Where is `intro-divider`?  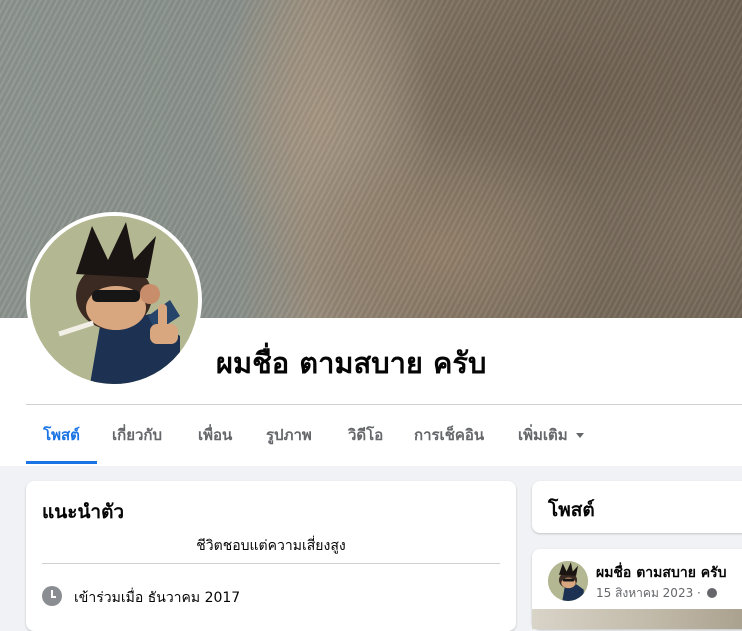
intro-divider is located at coordinates (271, 563).